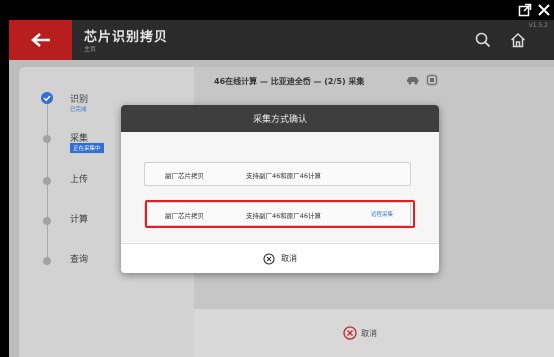 This screenshot has height=357, width=554. What do you see at coordinates (184, 176) in the screenshot?
I see `option-name: 副厂芯片拷贝` at bounding box center [184, 176].